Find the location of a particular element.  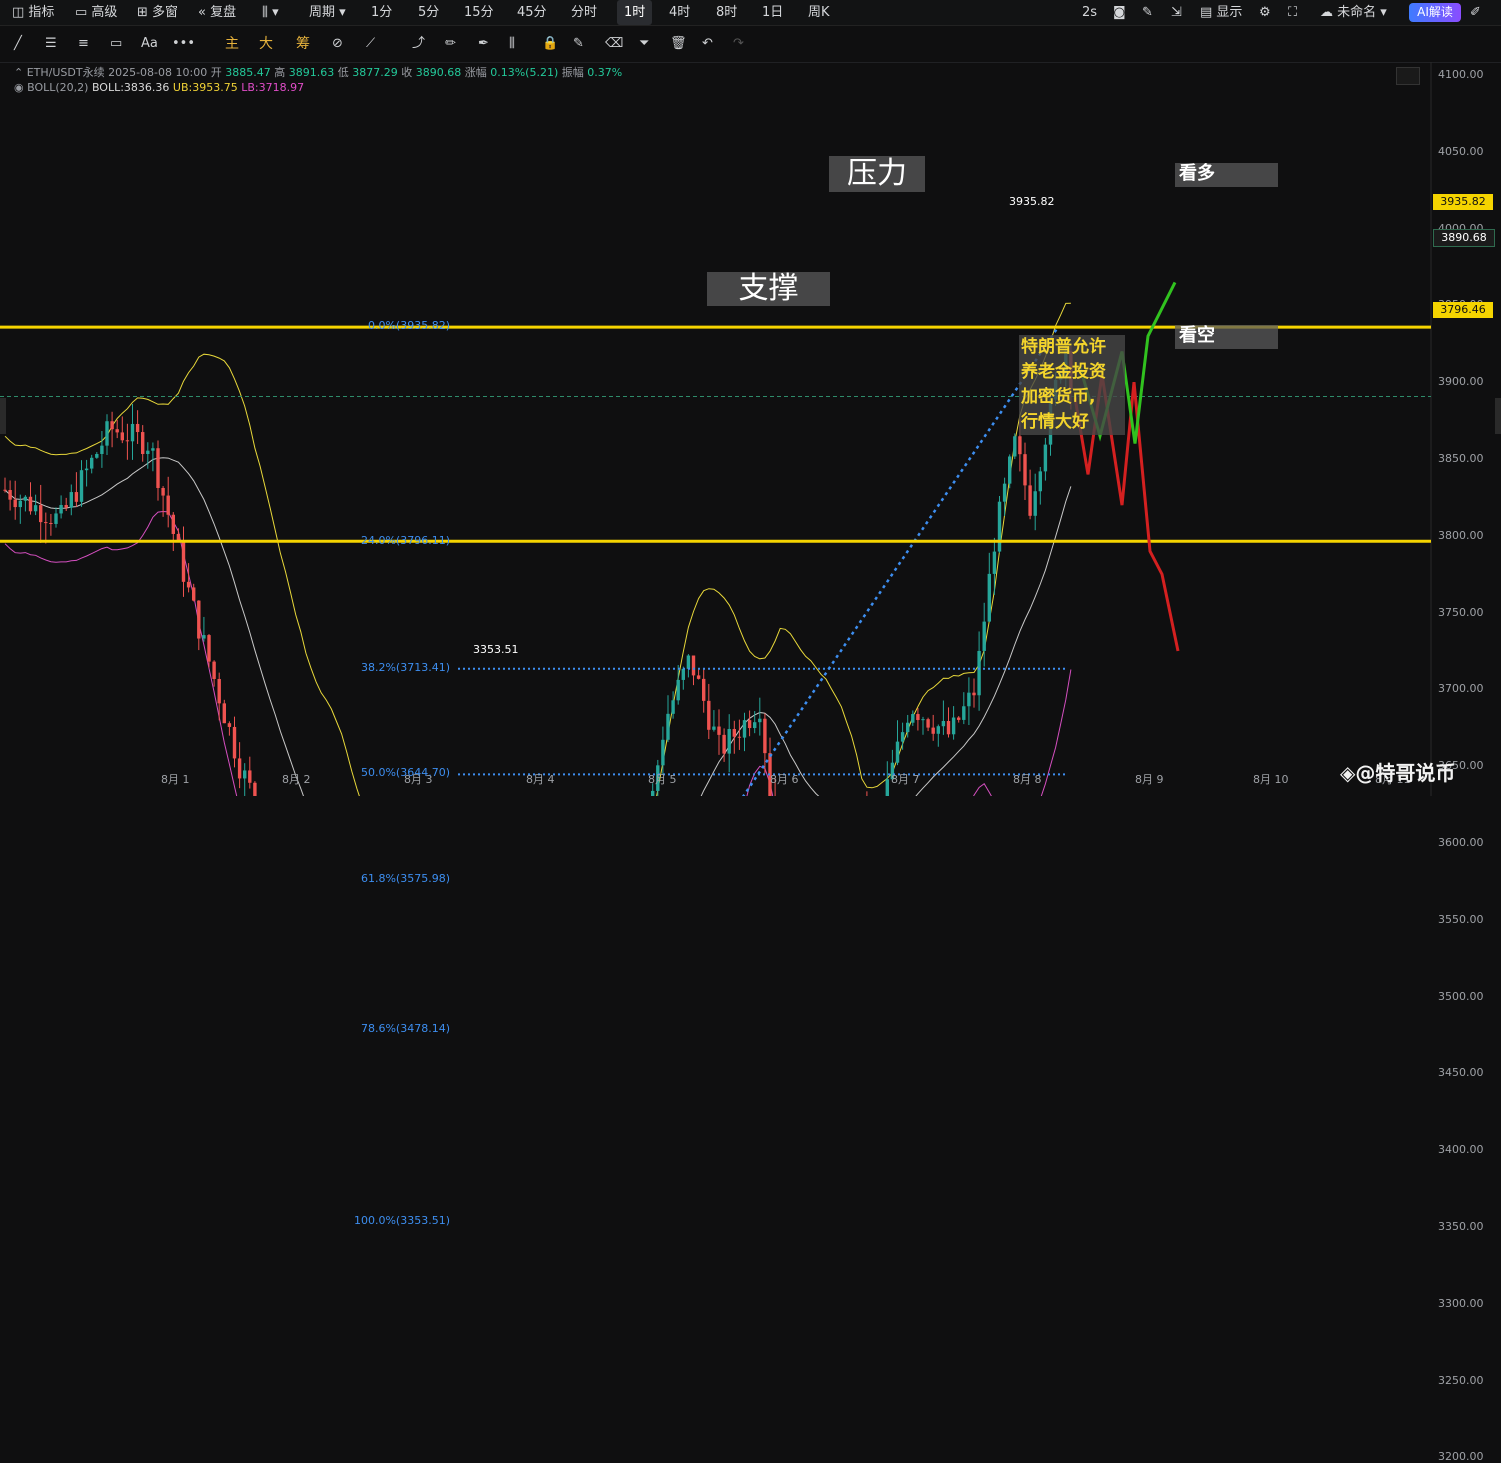

brush-icon: ✏ is located at coordinates (450, 44).